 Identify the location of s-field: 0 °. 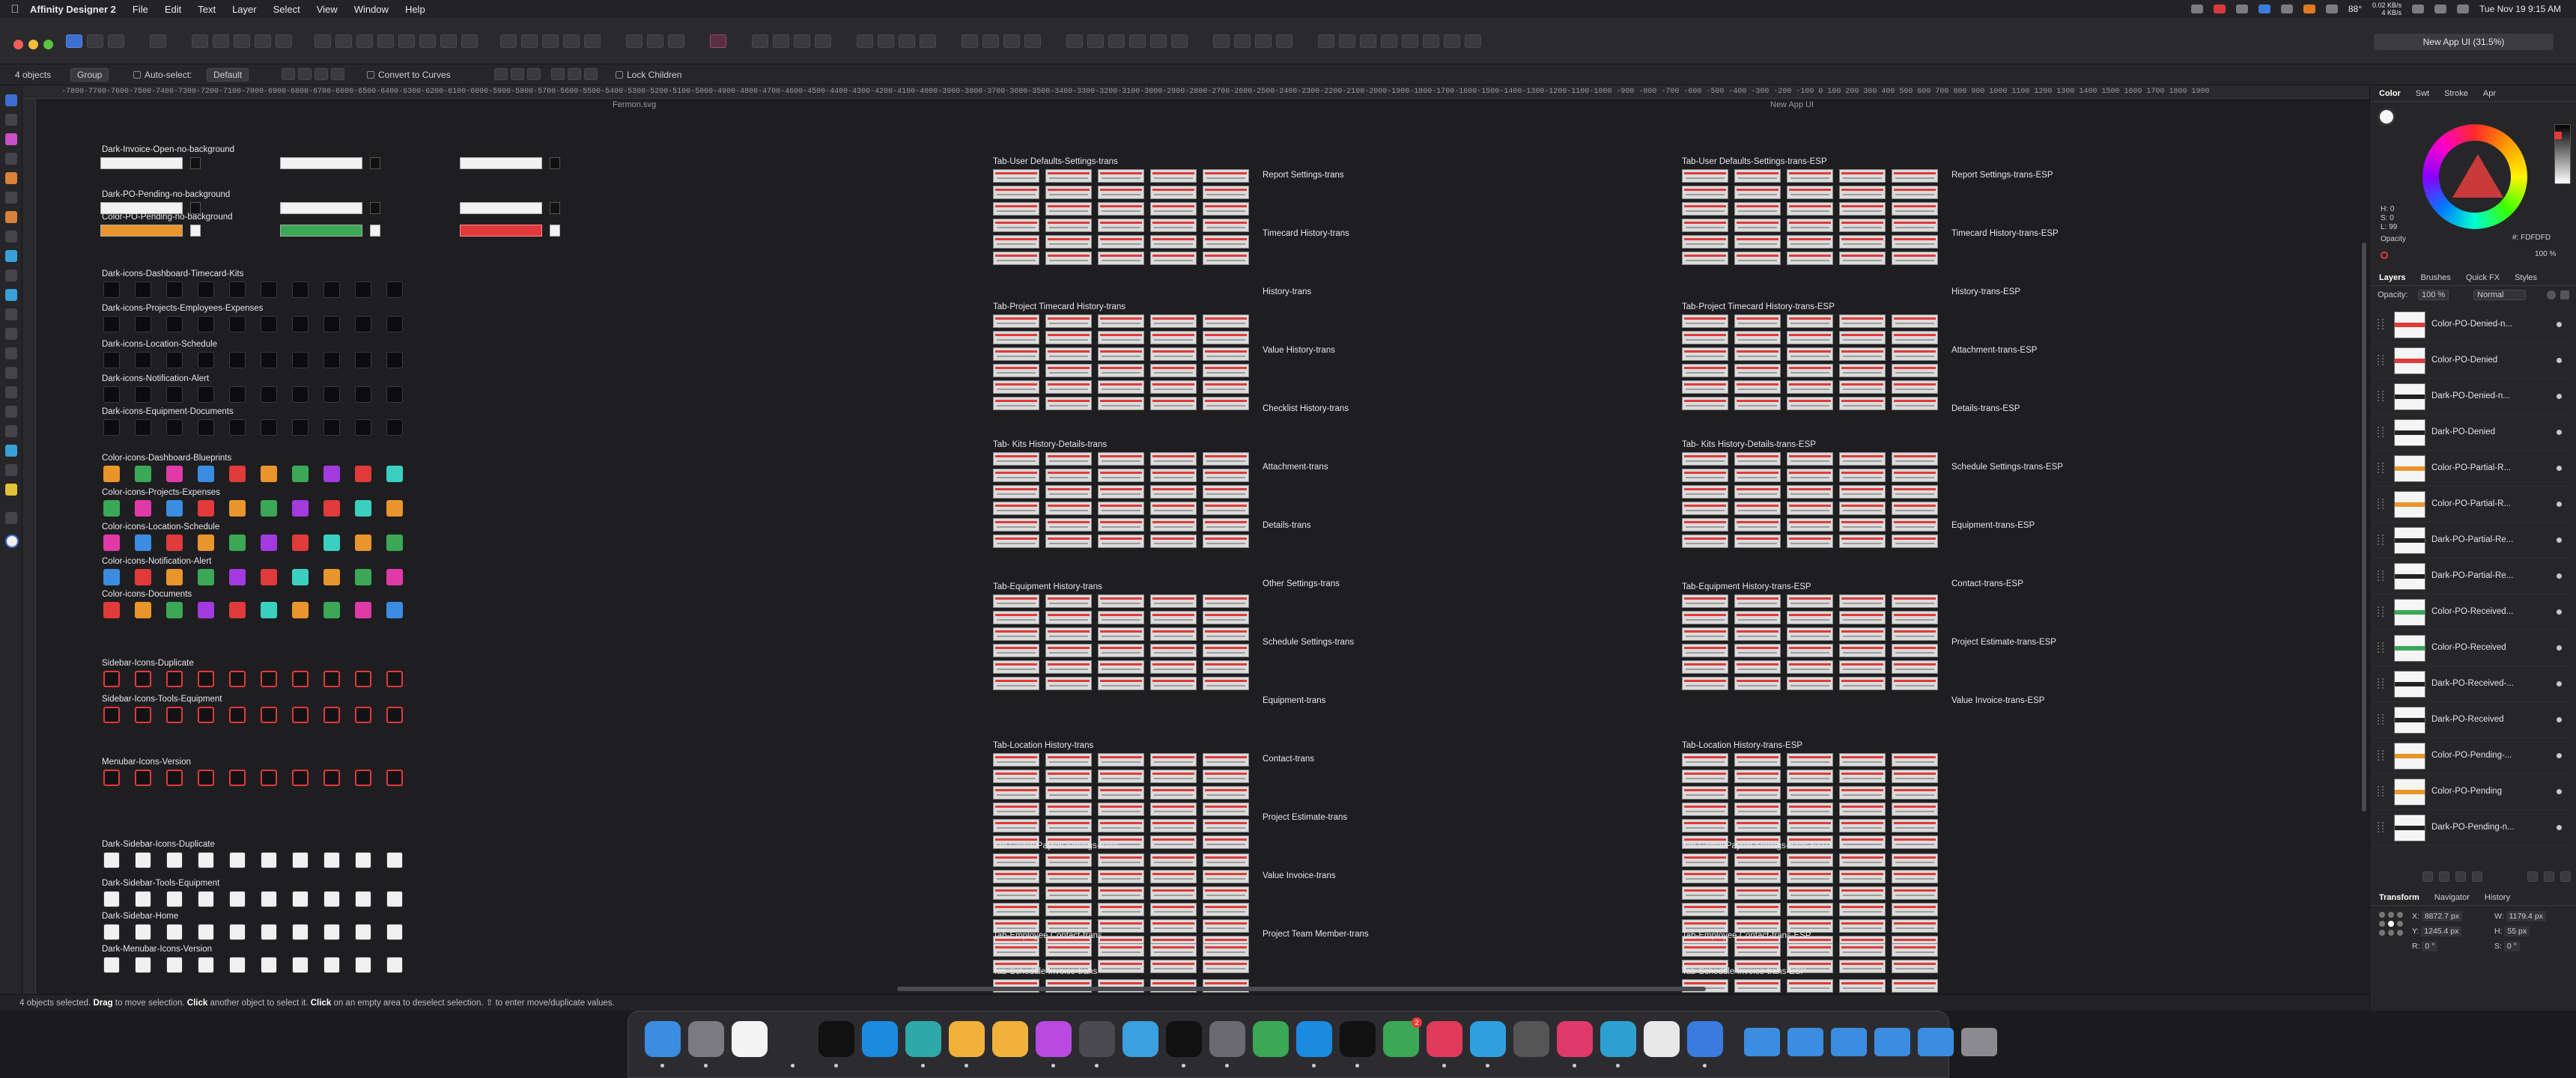
(2511, 946).